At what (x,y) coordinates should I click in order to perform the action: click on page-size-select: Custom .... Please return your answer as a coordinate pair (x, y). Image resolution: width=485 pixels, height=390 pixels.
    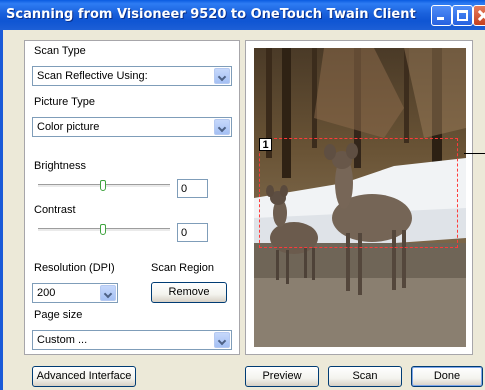
    Looking at the image, I should click on (132, 340).